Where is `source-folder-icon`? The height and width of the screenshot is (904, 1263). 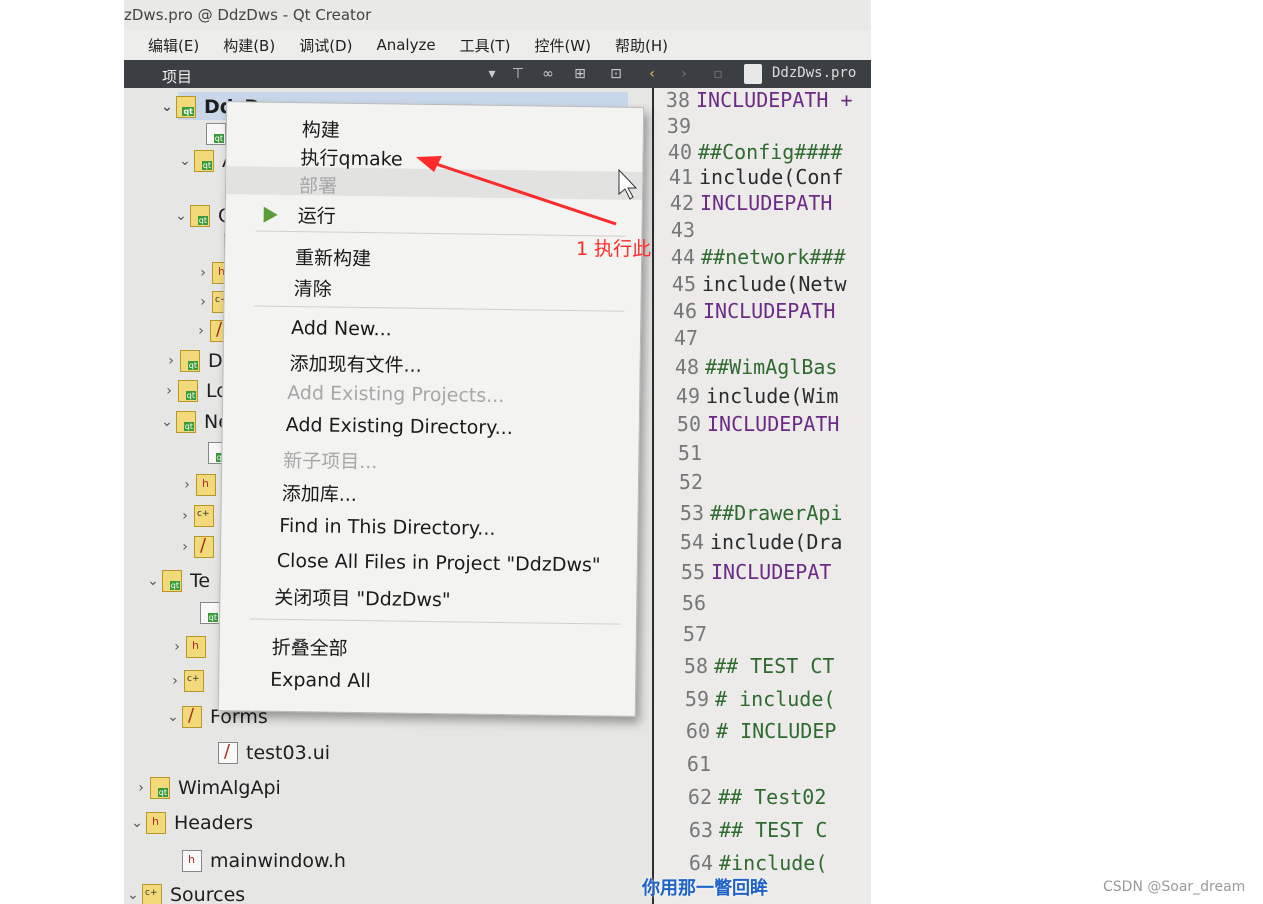 source-folder-icon is located at coordinates (204, 516).